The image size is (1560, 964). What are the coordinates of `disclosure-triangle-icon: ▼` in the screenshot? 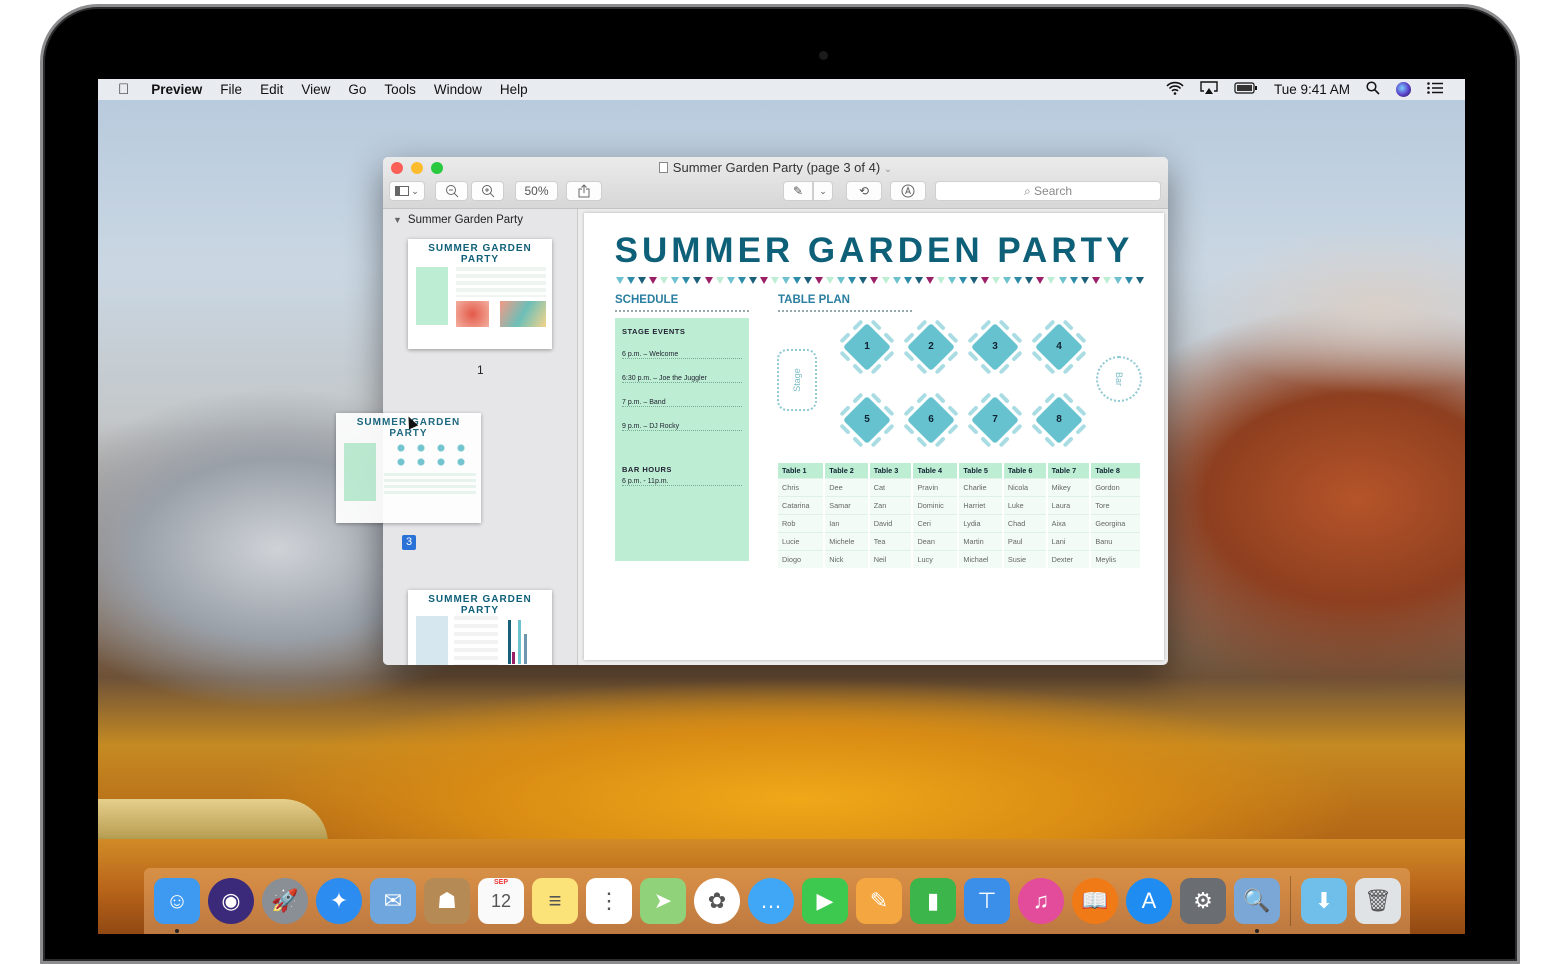 It's located at (397, 220).